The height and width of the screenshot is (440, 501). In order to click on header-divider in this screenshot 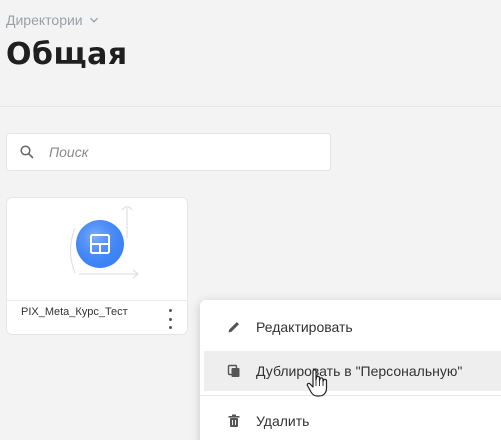, I will do `click(250, 106)`.